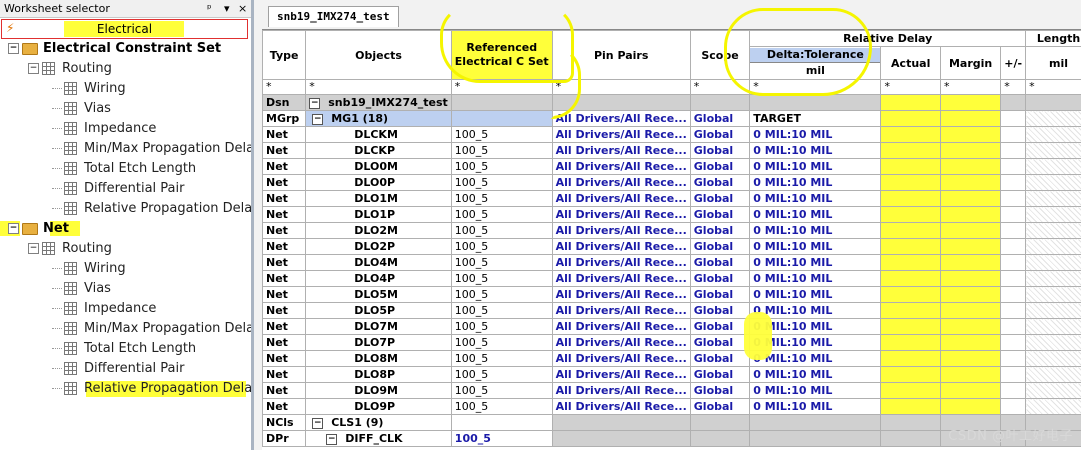 Image resolution: width=1081 pixels, height=450 pixels. What do you see at coordinates (1053, 38) in the screenshot?
I see `col-header-length: Length` at bounding box center [1053, 38].